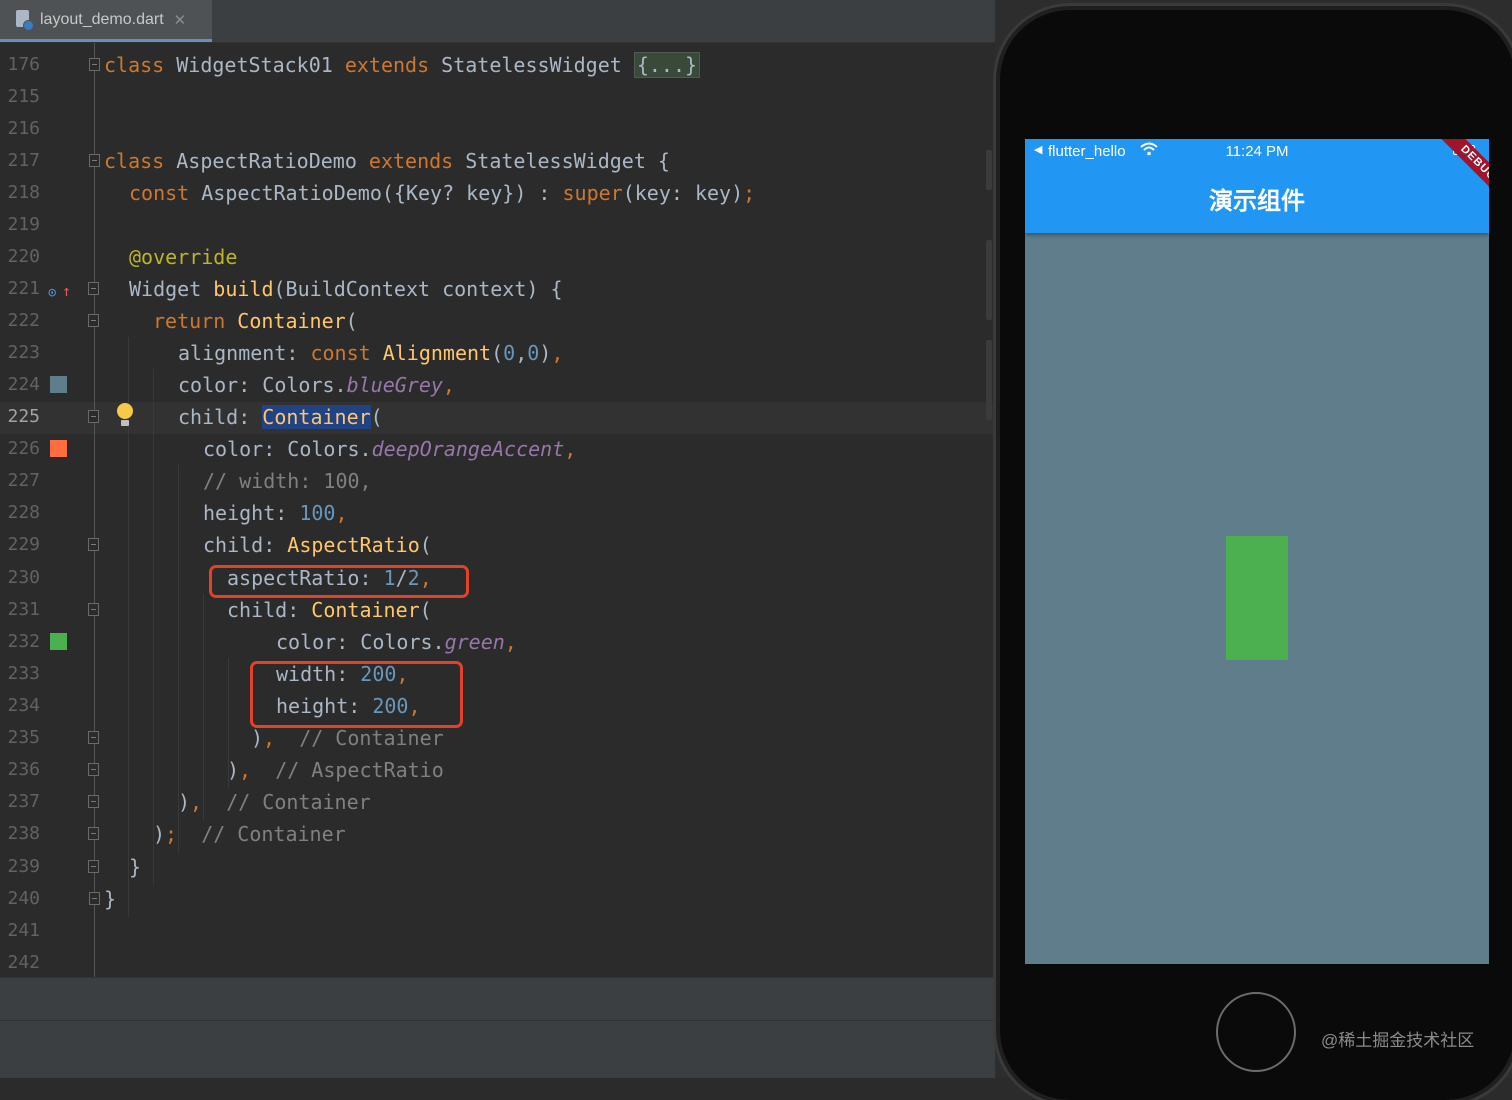 The width and height of the screenshot is (1512, 1100). I want to click on line-number: 226, so click(23, 448).